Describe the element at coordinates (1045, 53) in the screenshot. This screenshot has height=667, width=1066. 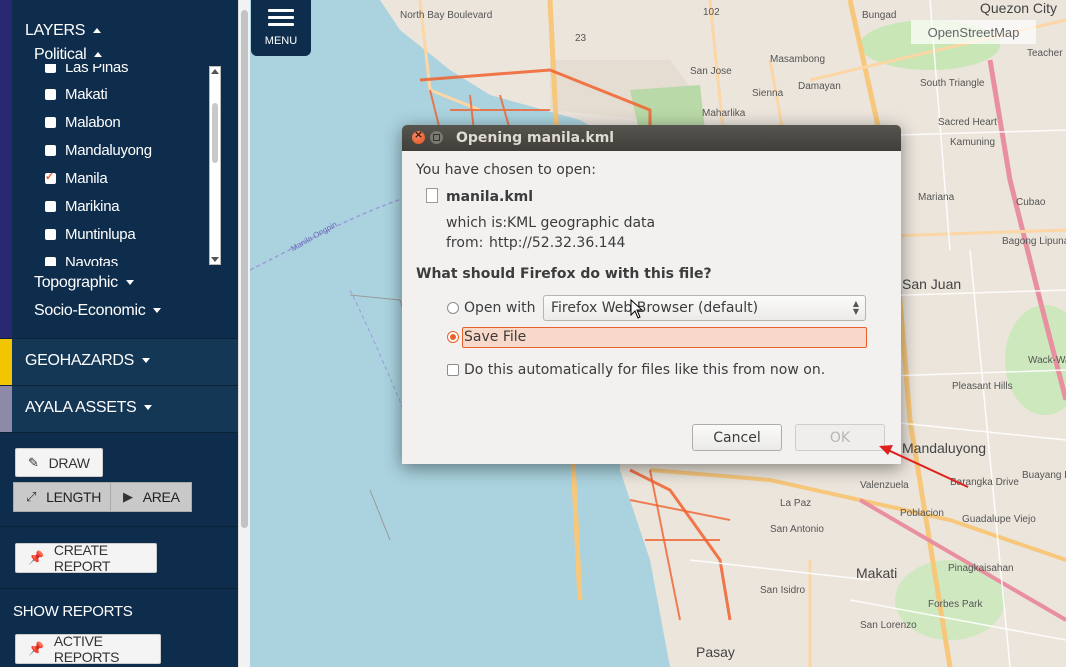
I see `map-label: Teacher` at that location.